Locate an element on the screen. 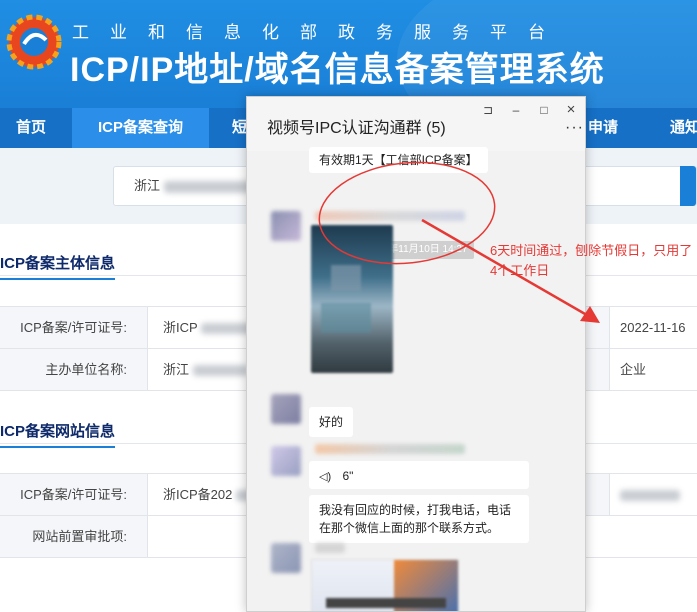 The height and width of the screenshot is (612, 697). field-value: 浙ICP is located at coordinates (202, 327).